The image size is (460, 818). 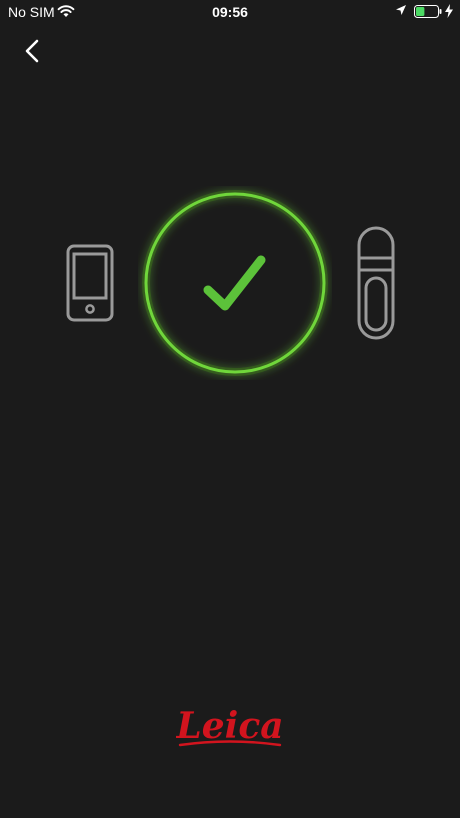 I want to click on smartphone-icon, so click(x=90, y=283).